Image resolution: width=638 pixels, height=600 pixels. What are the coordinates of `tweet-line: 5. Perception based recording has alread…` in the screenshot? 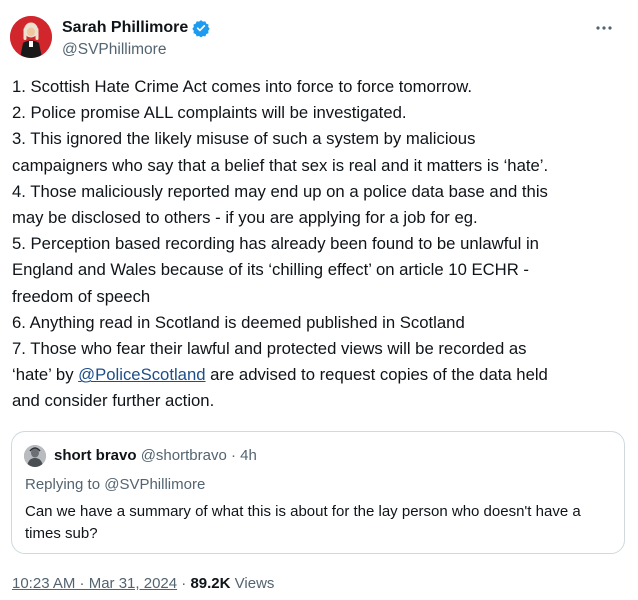 It's located at (275, 244).